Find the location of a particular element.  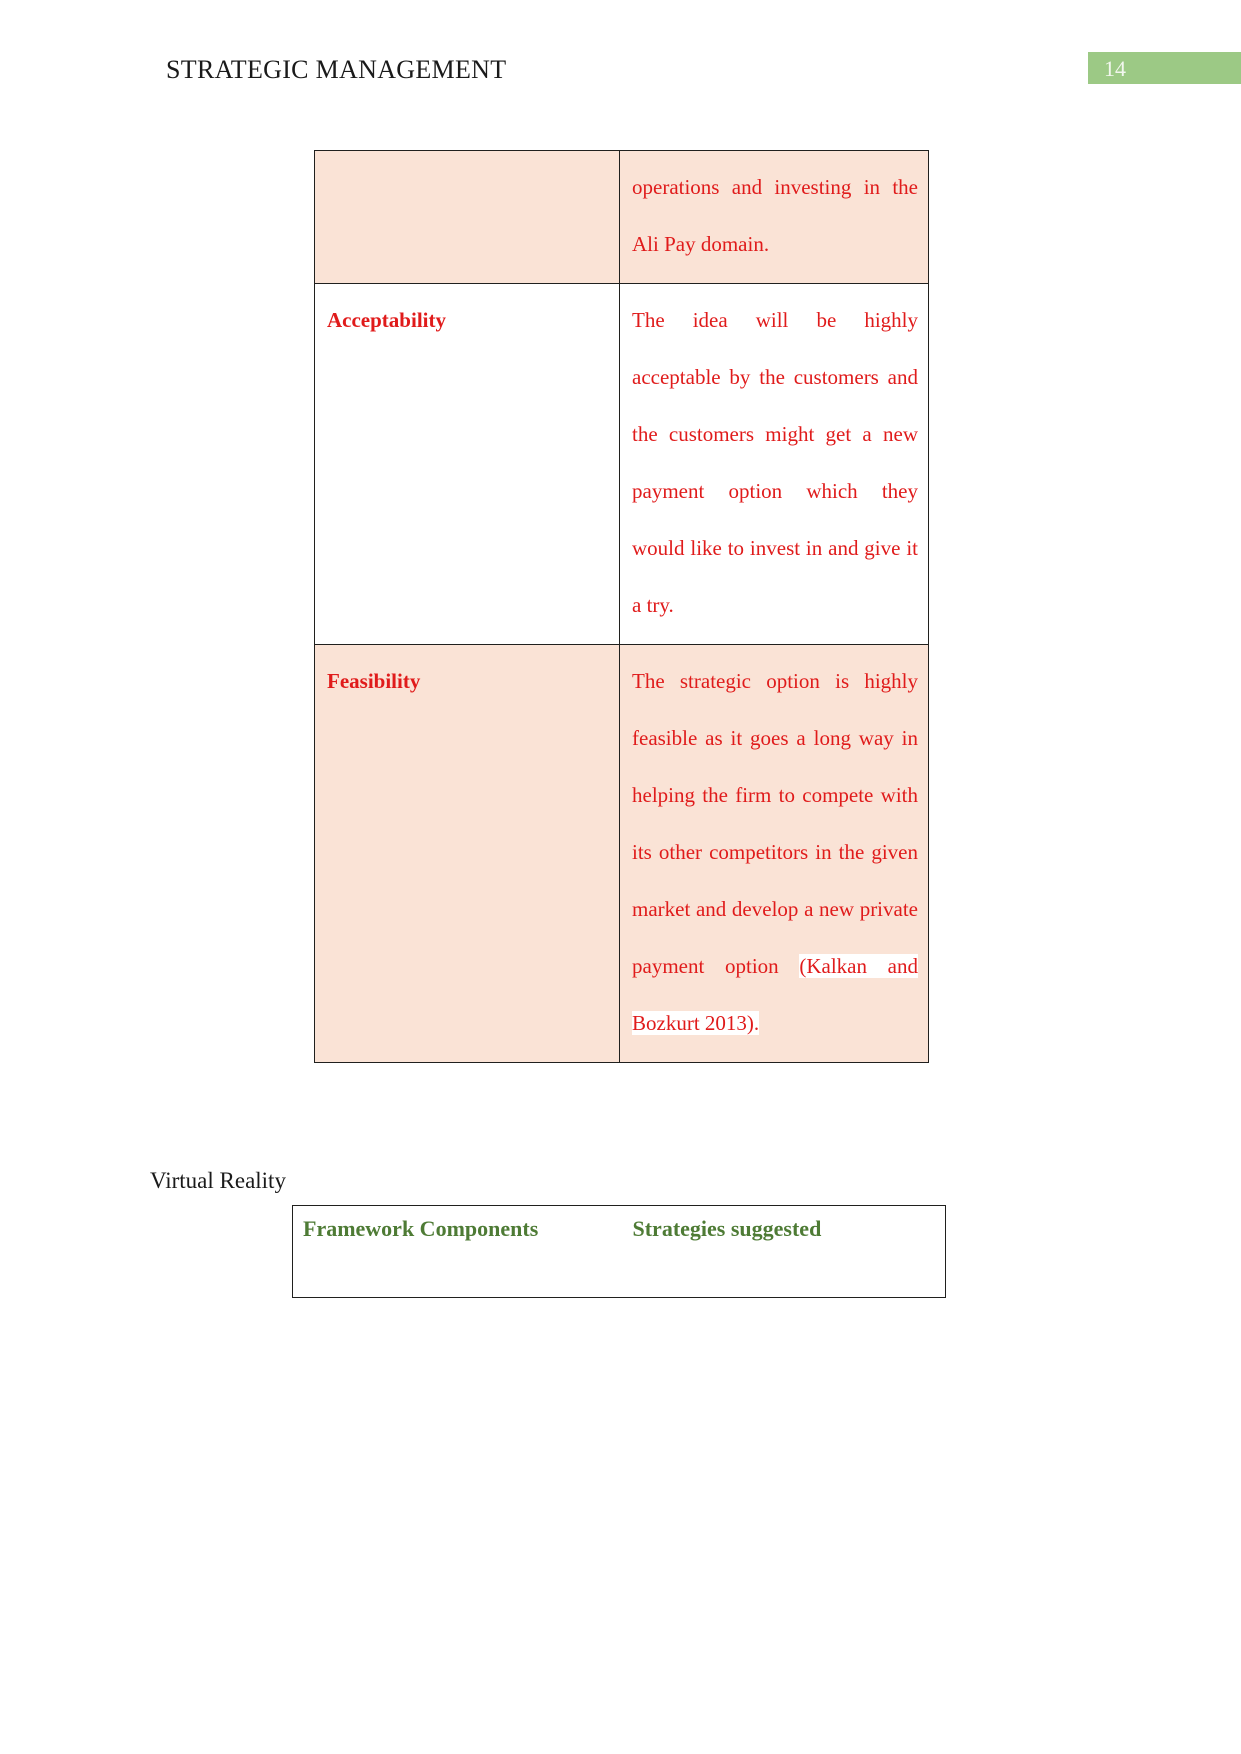

criterion-label-cell is located at coordinates (467, 217).